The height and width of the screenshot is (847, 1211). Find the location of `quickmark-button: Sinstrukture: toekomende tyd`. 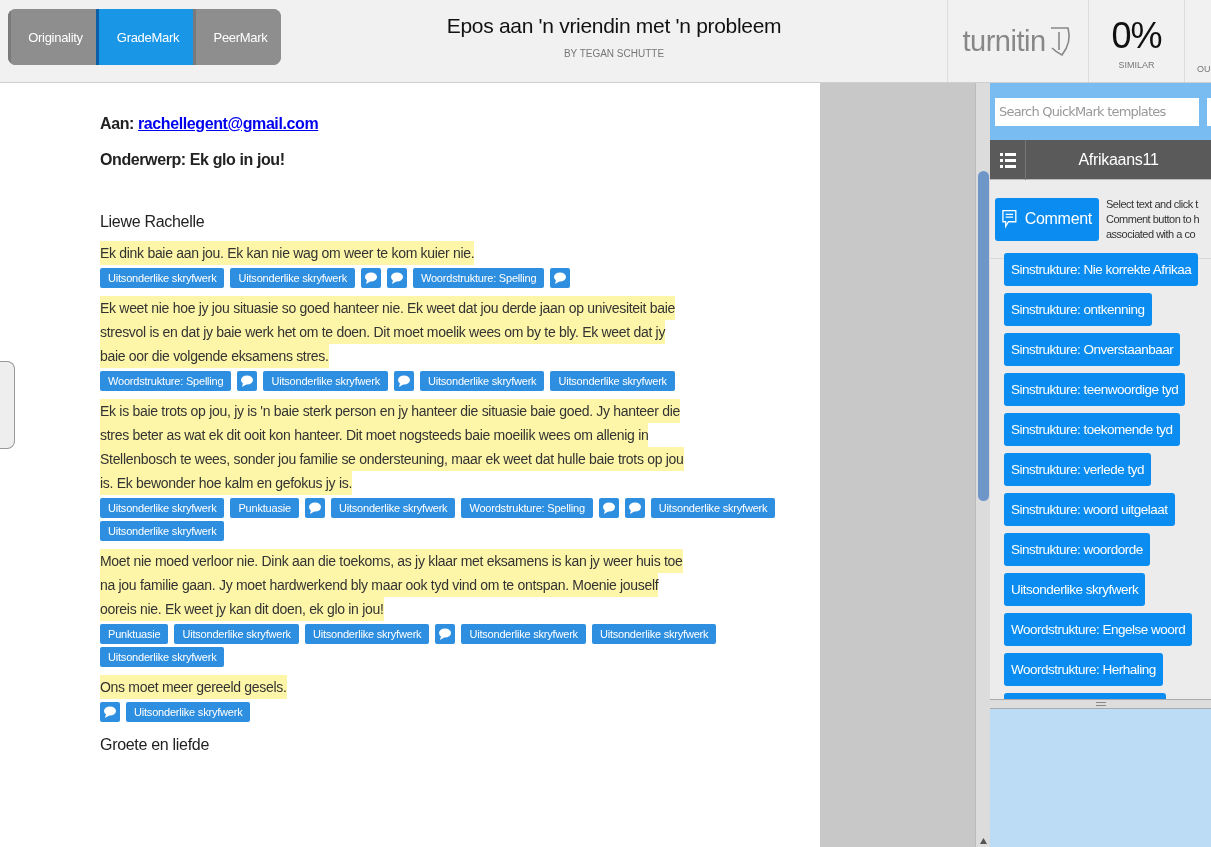

quickmark-button: Sinstrukture: toekomende tyd is located at coordinates (1092, 429).